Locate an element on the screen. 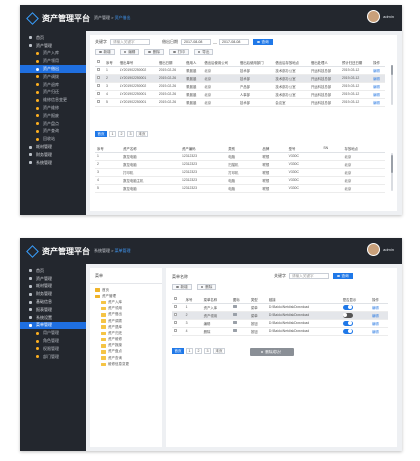 The image size is (420, 461). sidebar-item-7: 资产归还 is located at coordinates (53, 93).